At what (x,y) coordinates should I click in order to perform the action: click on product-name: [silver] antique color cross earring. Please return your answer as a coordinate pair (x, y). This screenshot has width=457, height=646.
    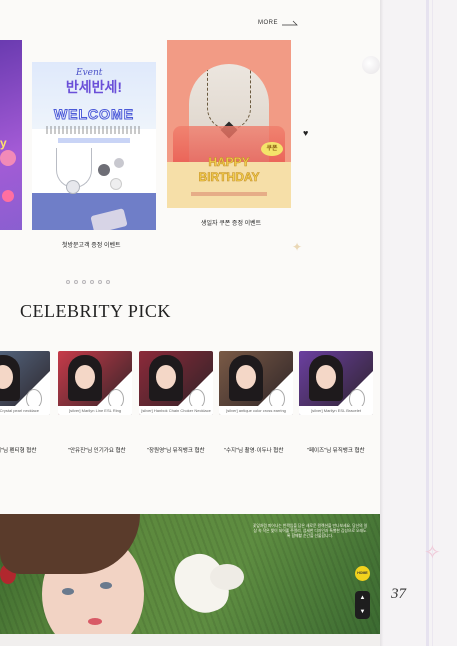
    Looking at the image, I should click on (256, 410).